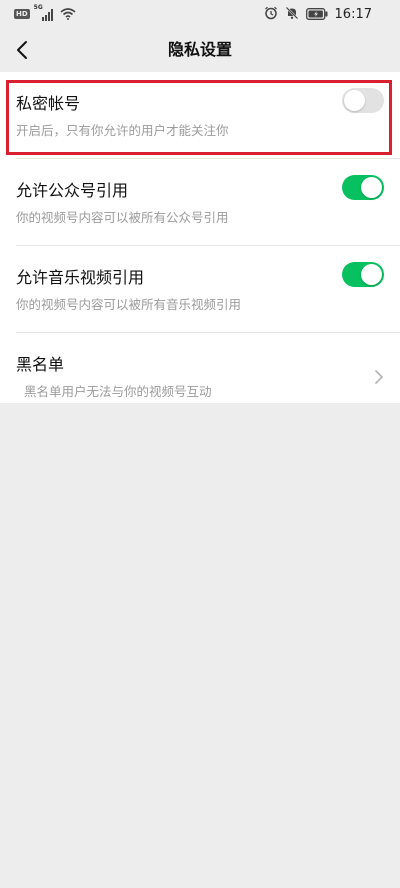 Image resolution: width=400 pixels, height=888 pixels. I want to click on setting-title: 允许音乐视频引用, so click(80, 277).